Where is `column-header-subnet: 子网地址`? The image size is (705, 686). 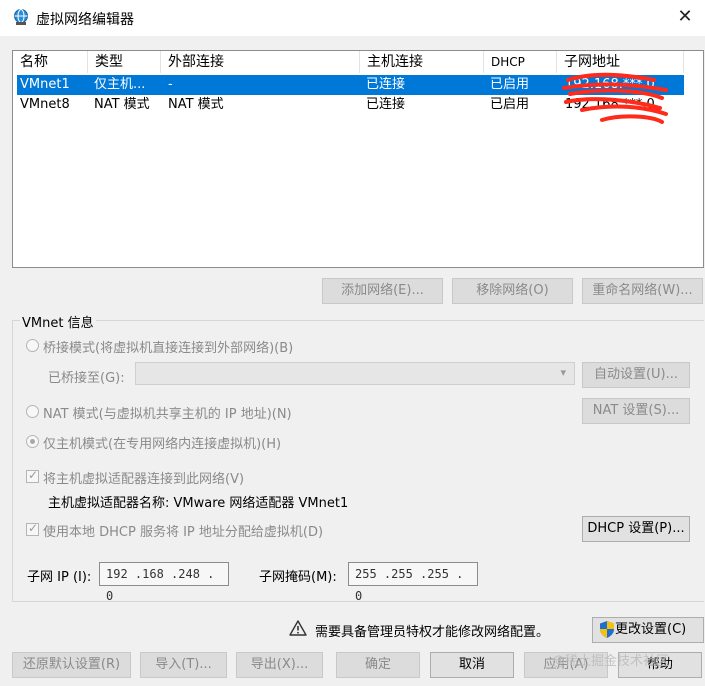
column-header-subnet: 子网地址 is located at coordinates (620, 62).